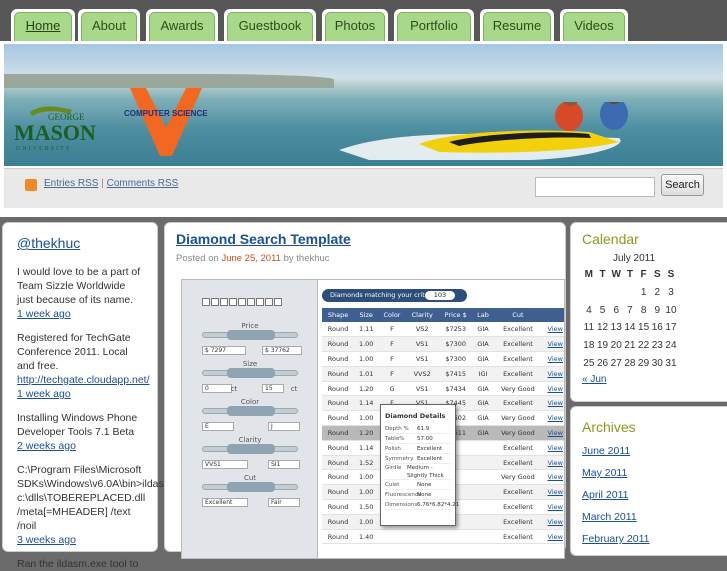  Describe the element at coordinates (250, 335) in the screenshot. I see `price-slider` at that location.